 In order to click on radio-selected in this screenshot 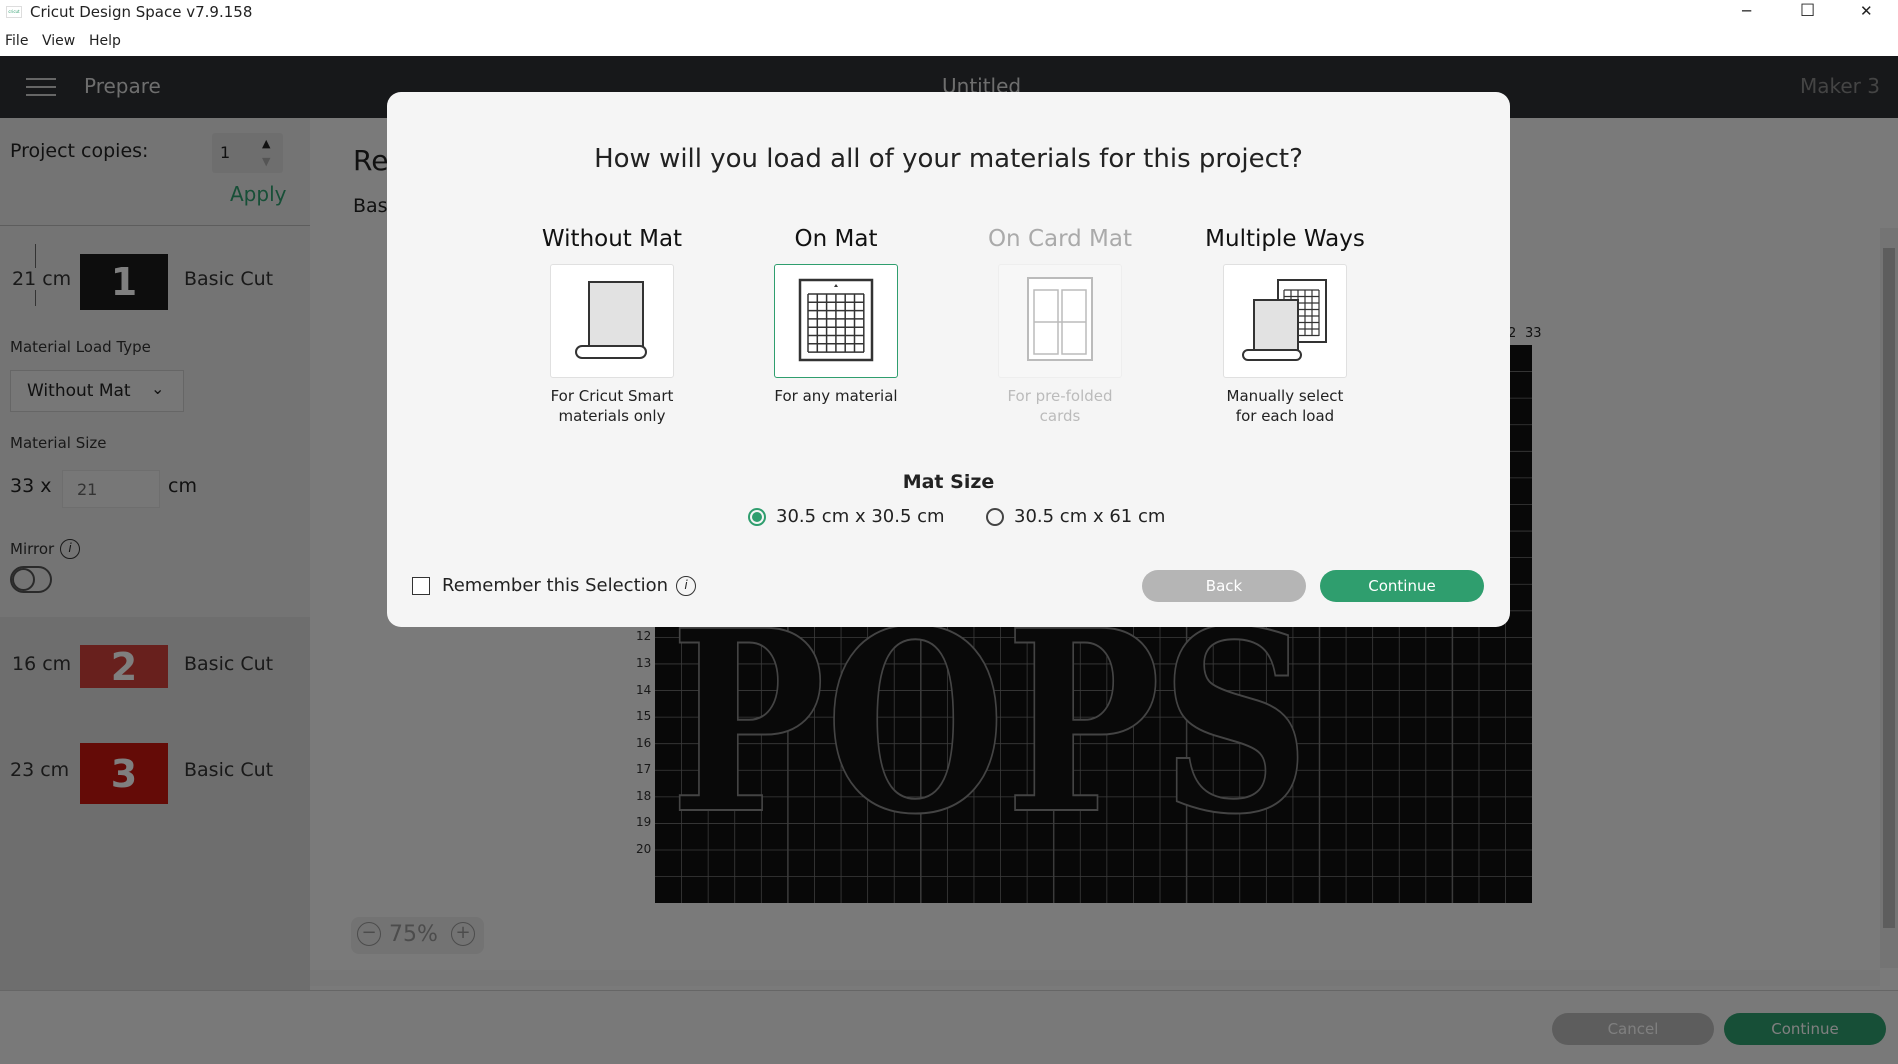, I will do `click(757, 516)`.